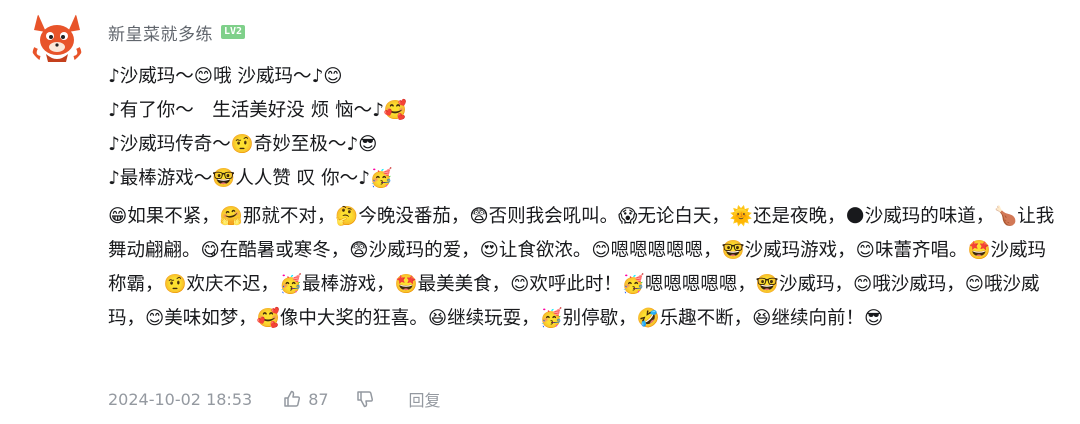 The image size is (1080, 424). I want to click on dislike-button, so click(365, 399).